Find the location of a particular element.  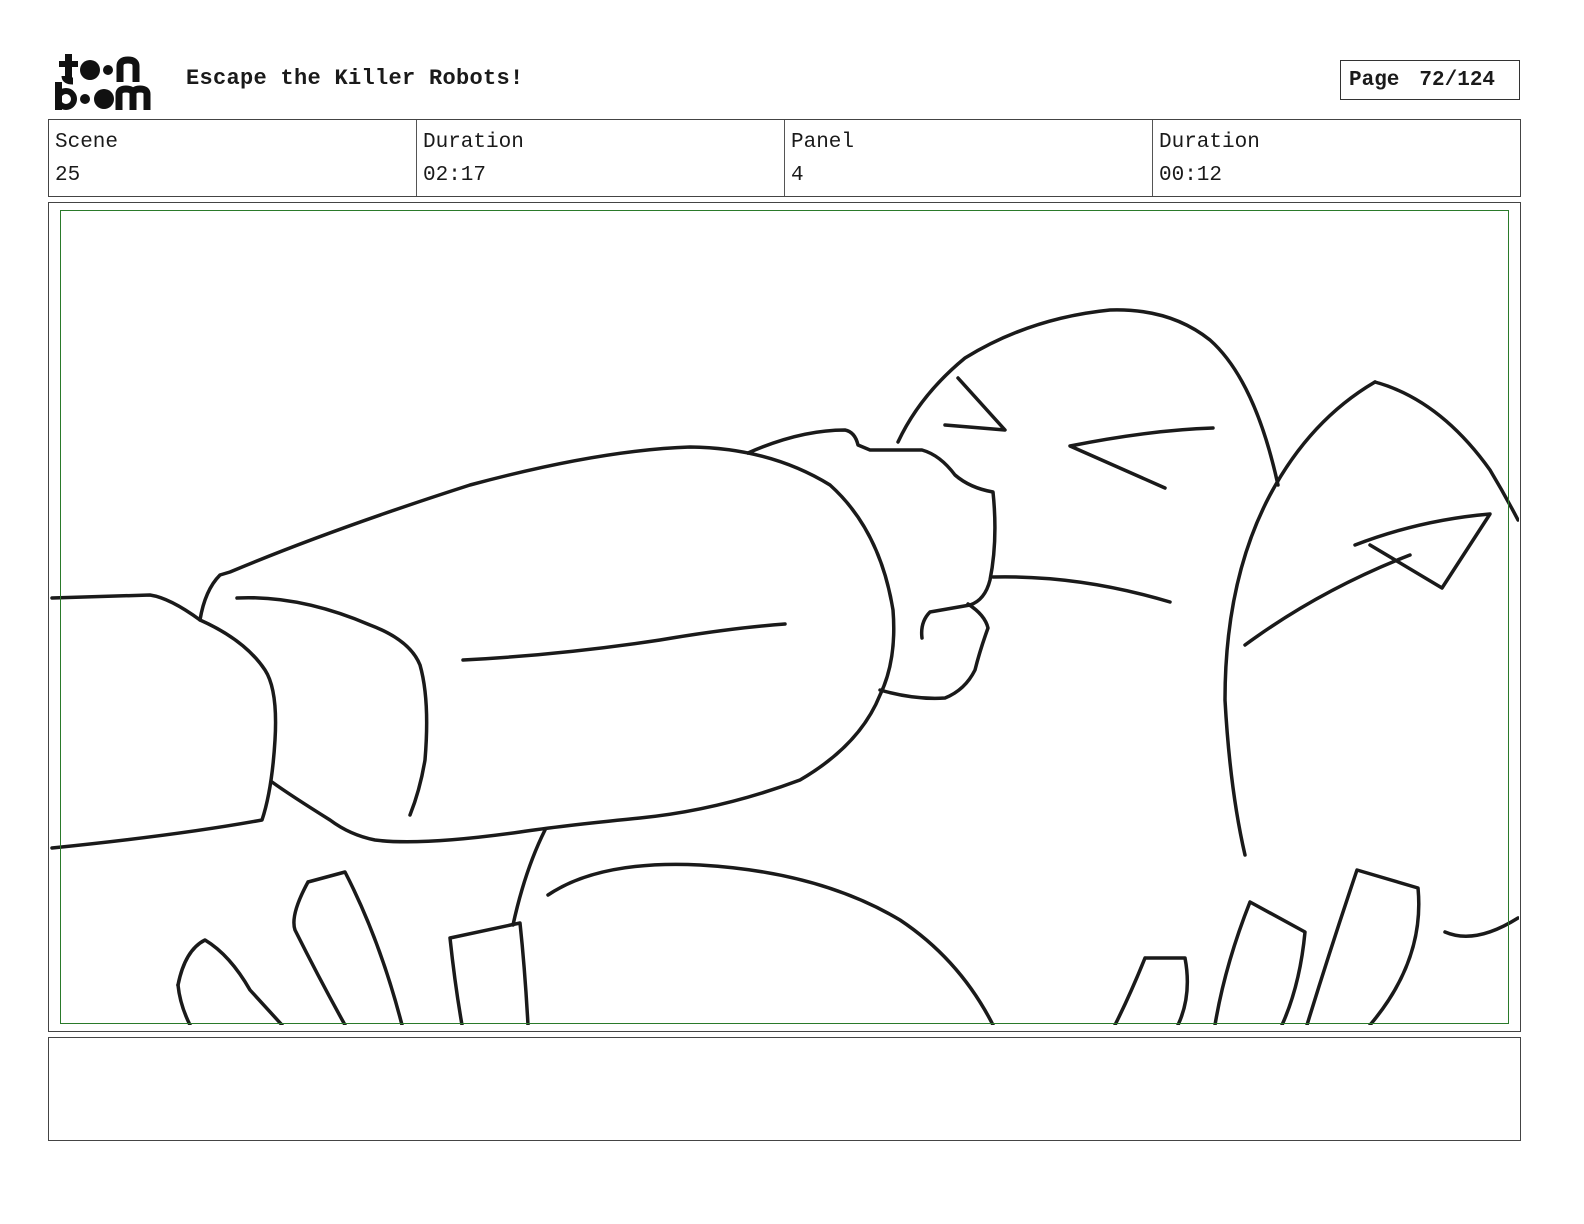

page-label: Page is located at coordinates (1374, 80).